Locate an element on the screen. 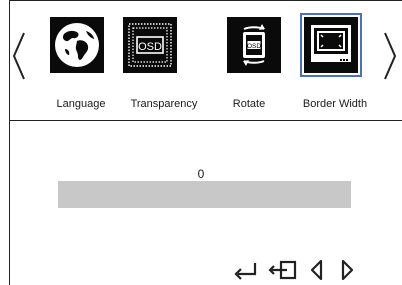 The image size is (402, 285). transparency-tile: OSD is located at coordinates (150, 45).